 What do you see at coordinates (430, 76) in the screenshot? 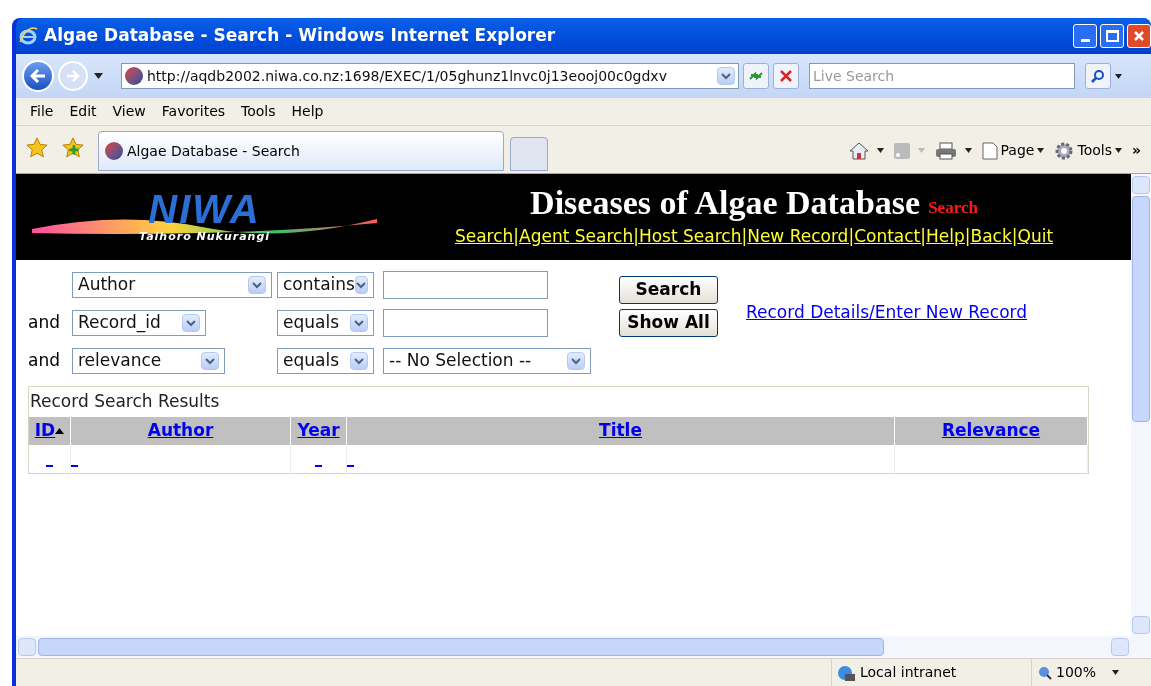
I see `address-field: http://aqdb2002.niwa.co.nz:1698/EXEC/1/05ghunz1lnvc0j13eooj00c0gdxv` at bounding box center [430, 76].